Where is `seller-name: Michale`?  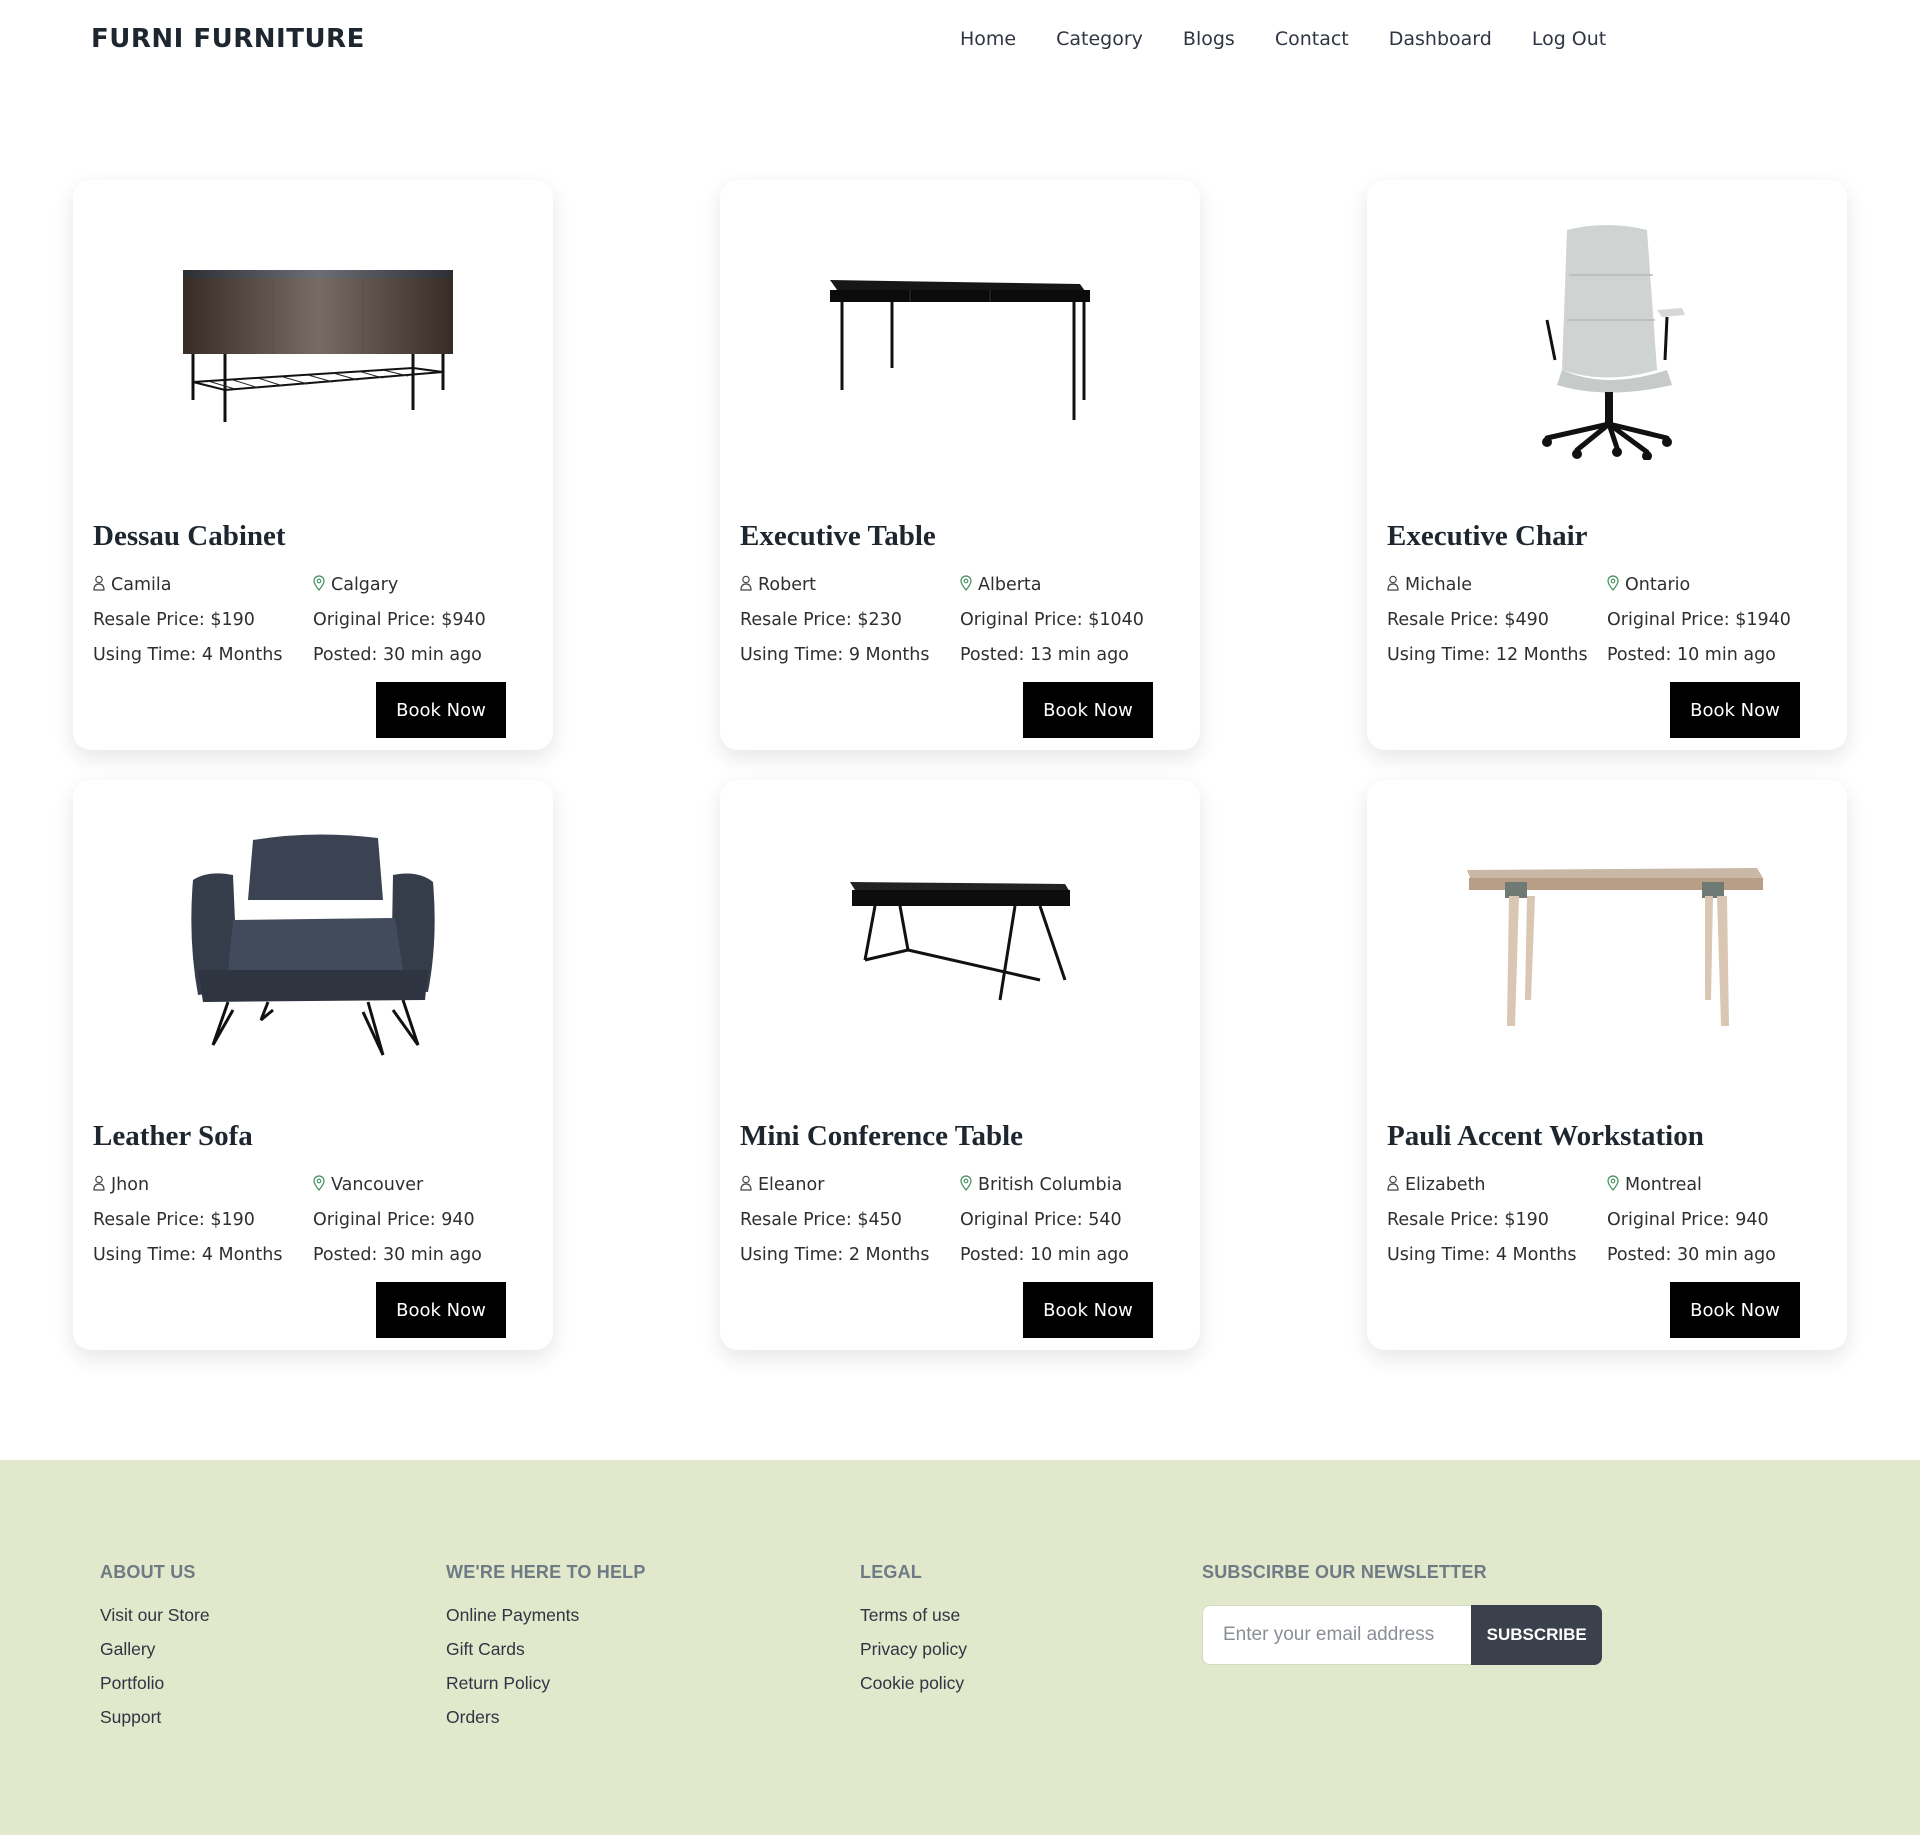
seller-name: Michale is located at coordinates (1439, 585).